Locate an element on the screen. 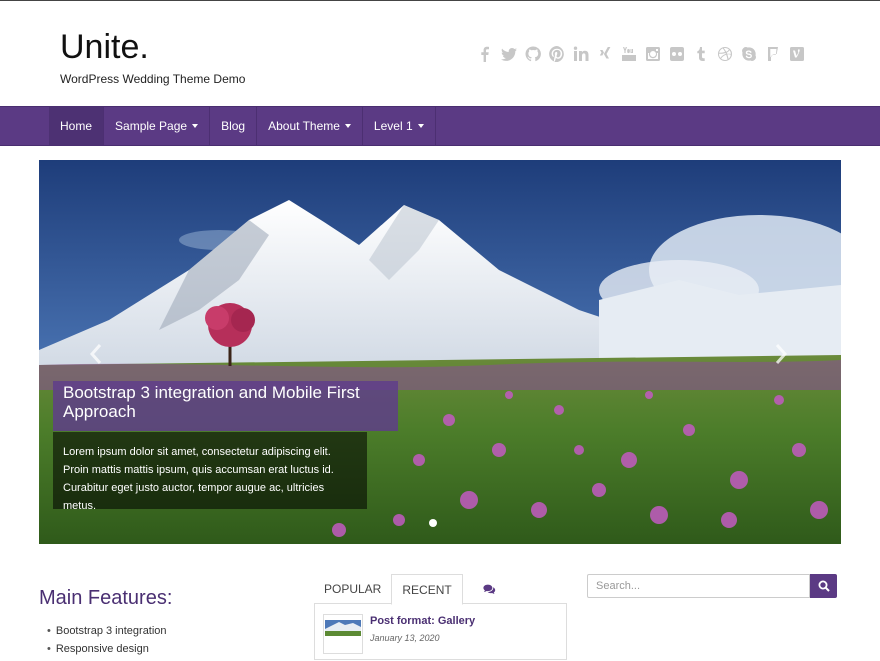 The image size is (880, 661). nav-item-label: Sample Page is located at coordinates (151, 126).